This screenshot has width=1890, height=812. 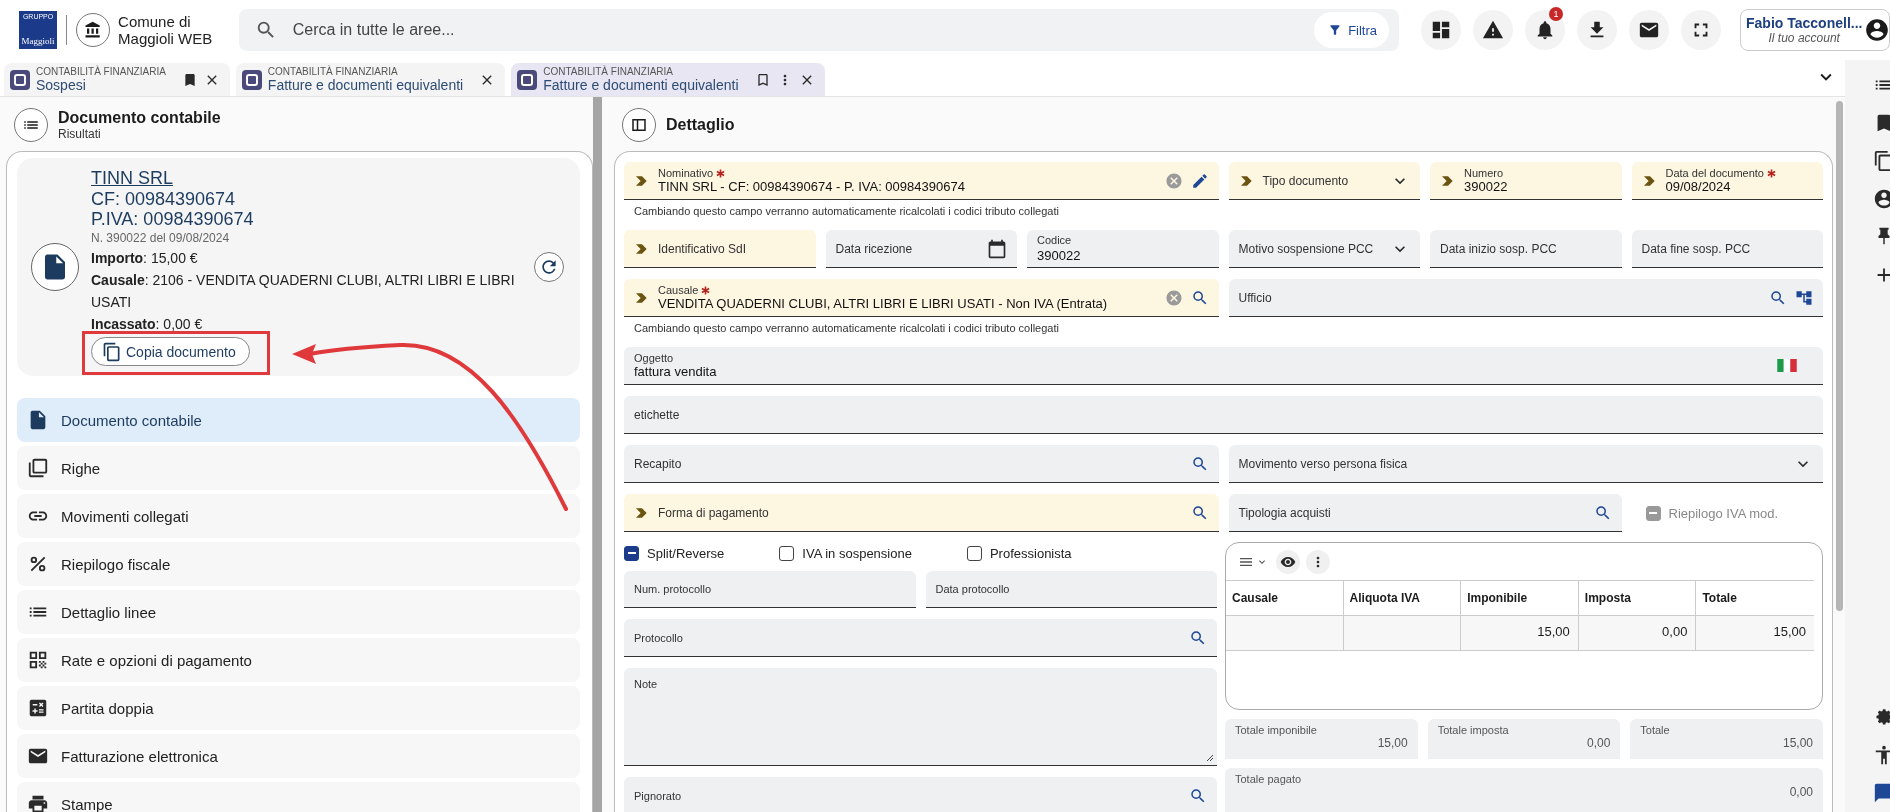 I want to click on download-button, so click(x=1597, y=30).